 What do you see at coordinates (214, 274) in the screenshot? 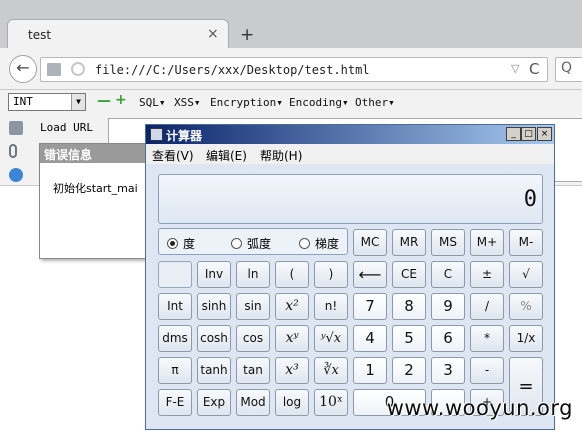
I see `key-inv: Inv` at bounding box center [214, 274].